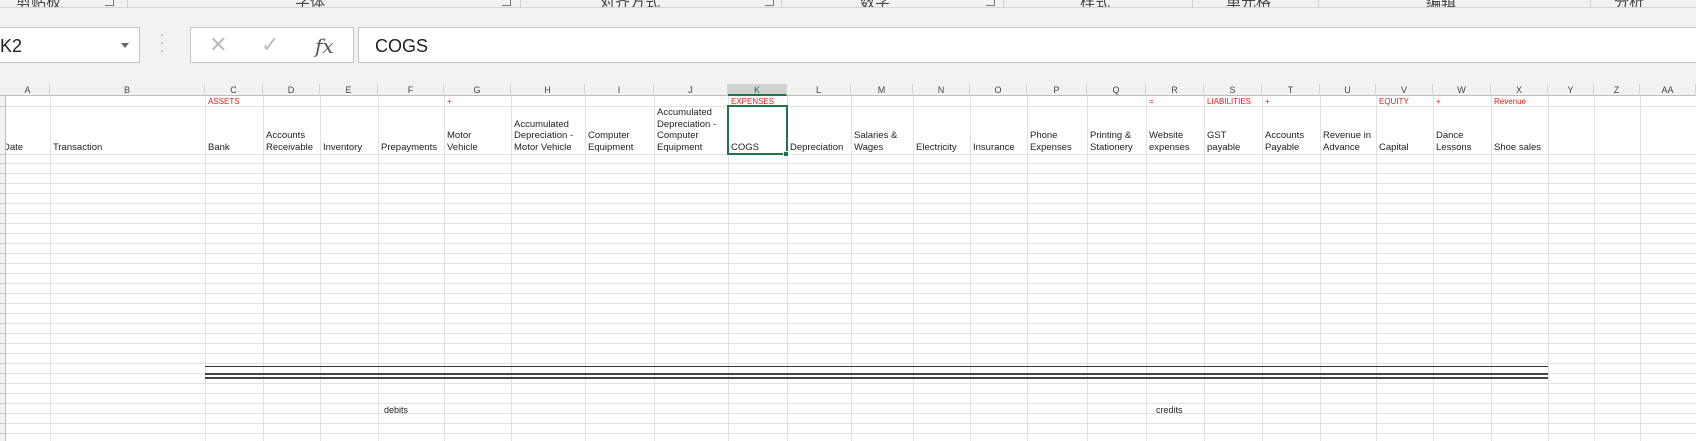 This screenshot has width=1696, height=441. Describe the element at coordinates (1248, 3) in the screenshot. I see `ribbon-group-cells: 单元格` at that location.